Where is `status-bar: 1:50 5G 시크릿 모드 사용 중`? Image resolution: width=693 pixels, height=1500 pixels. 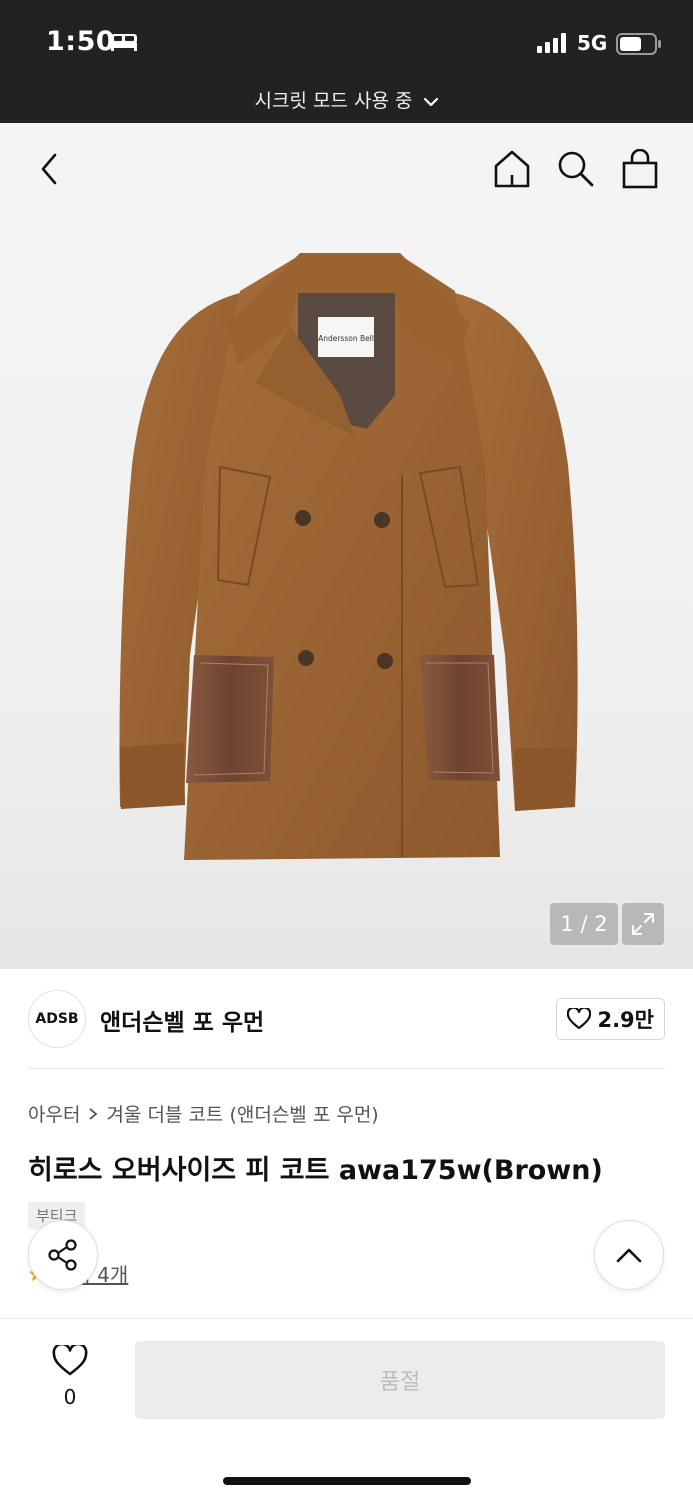 status-bar: 1:50 5G 시크릿 모드 사용 중 is located at coordinates (346, 61).